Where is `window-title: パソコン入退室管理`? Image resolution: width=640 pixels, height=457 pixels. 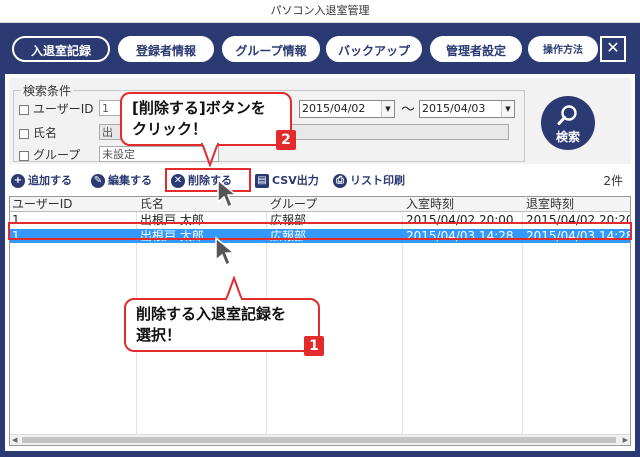
window-title: パソコン入退室管理 is located at coordinates (320, 10).